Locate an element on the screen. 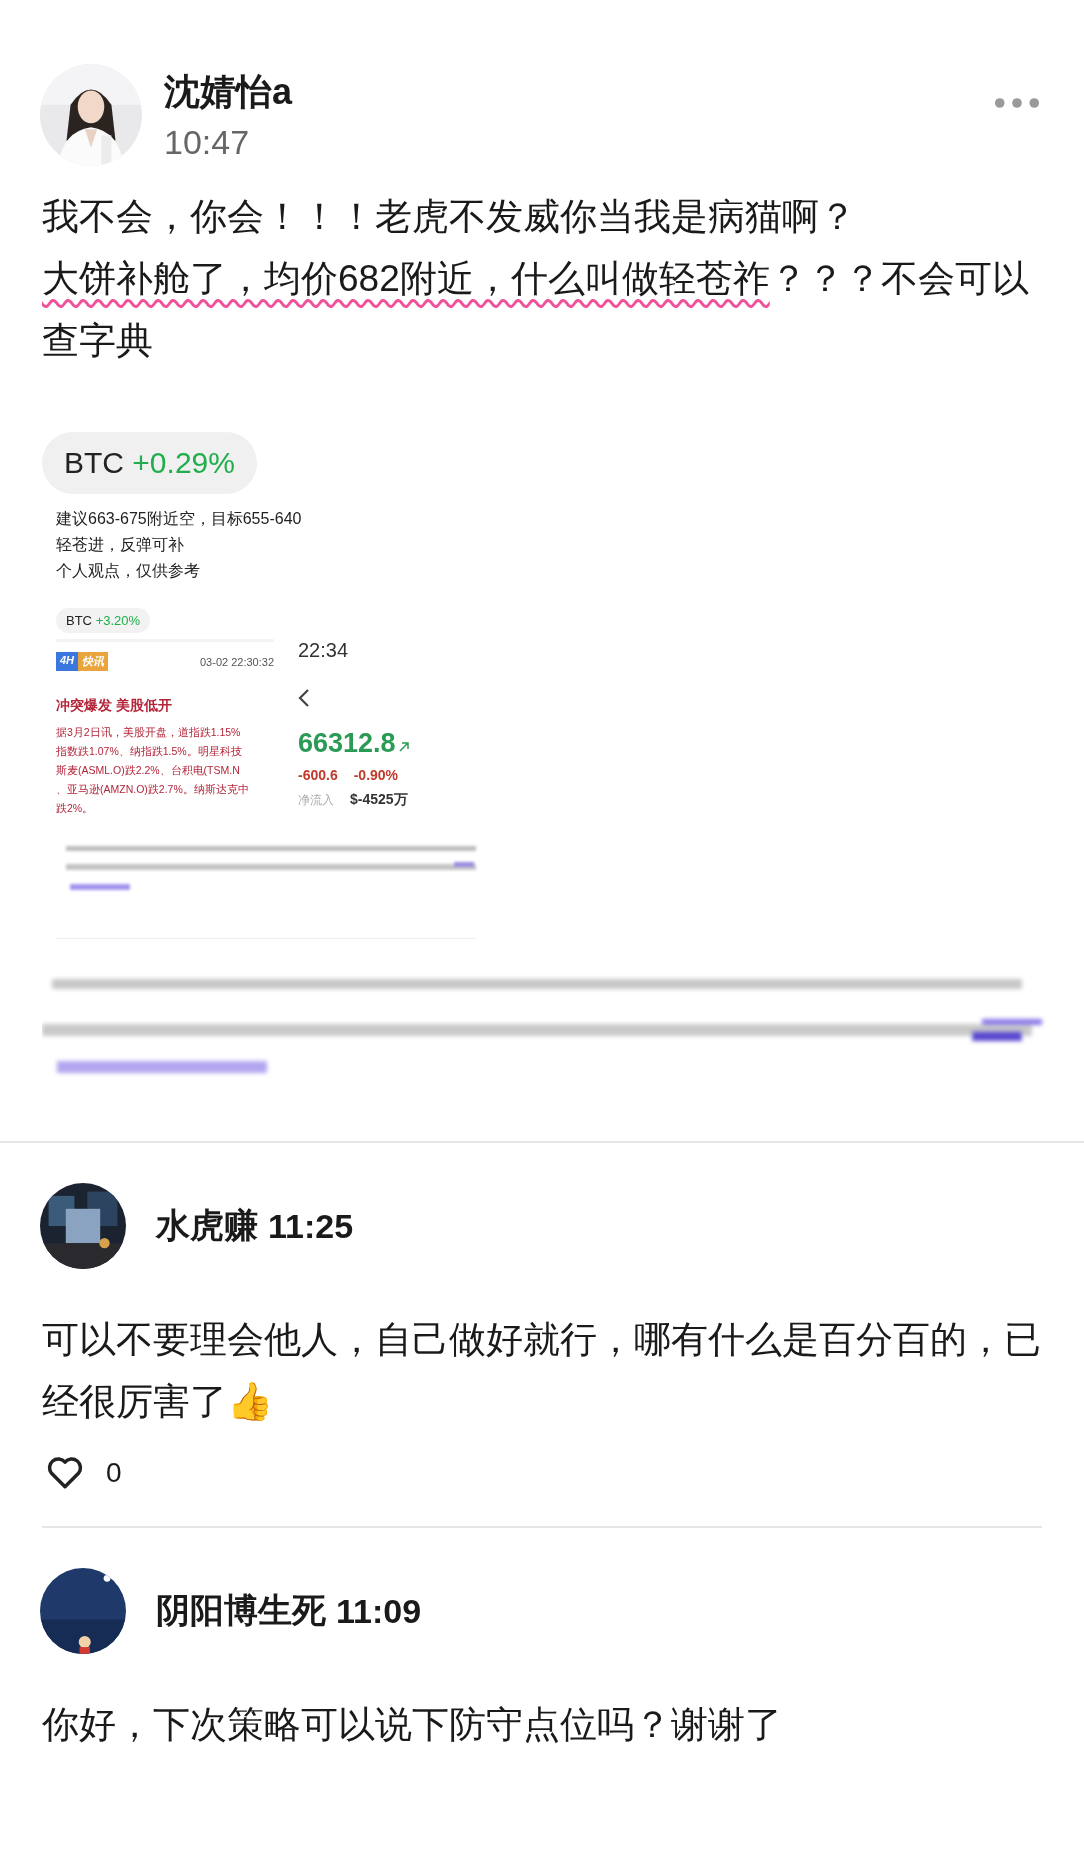  news-headline: 冲突爆发 美股低开 is located at coordinates (114, 706).